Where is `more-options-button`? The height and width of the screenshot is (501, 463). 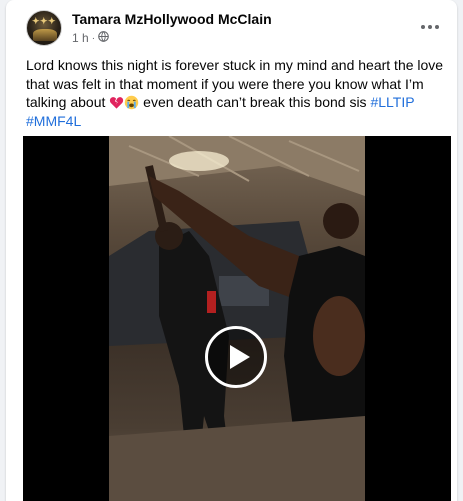
more-options-button is located at coordinates (430, 27).